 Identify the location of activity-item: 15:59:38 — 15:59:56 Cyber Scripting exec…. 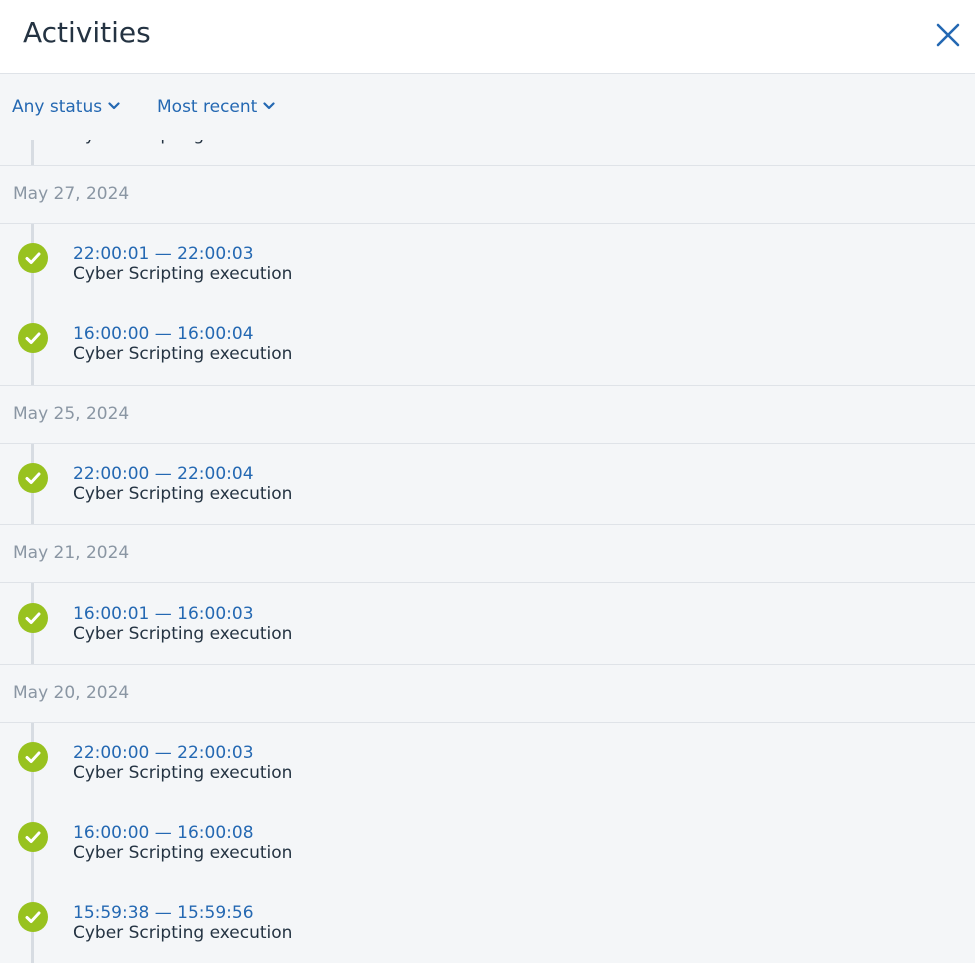
(487, 923).